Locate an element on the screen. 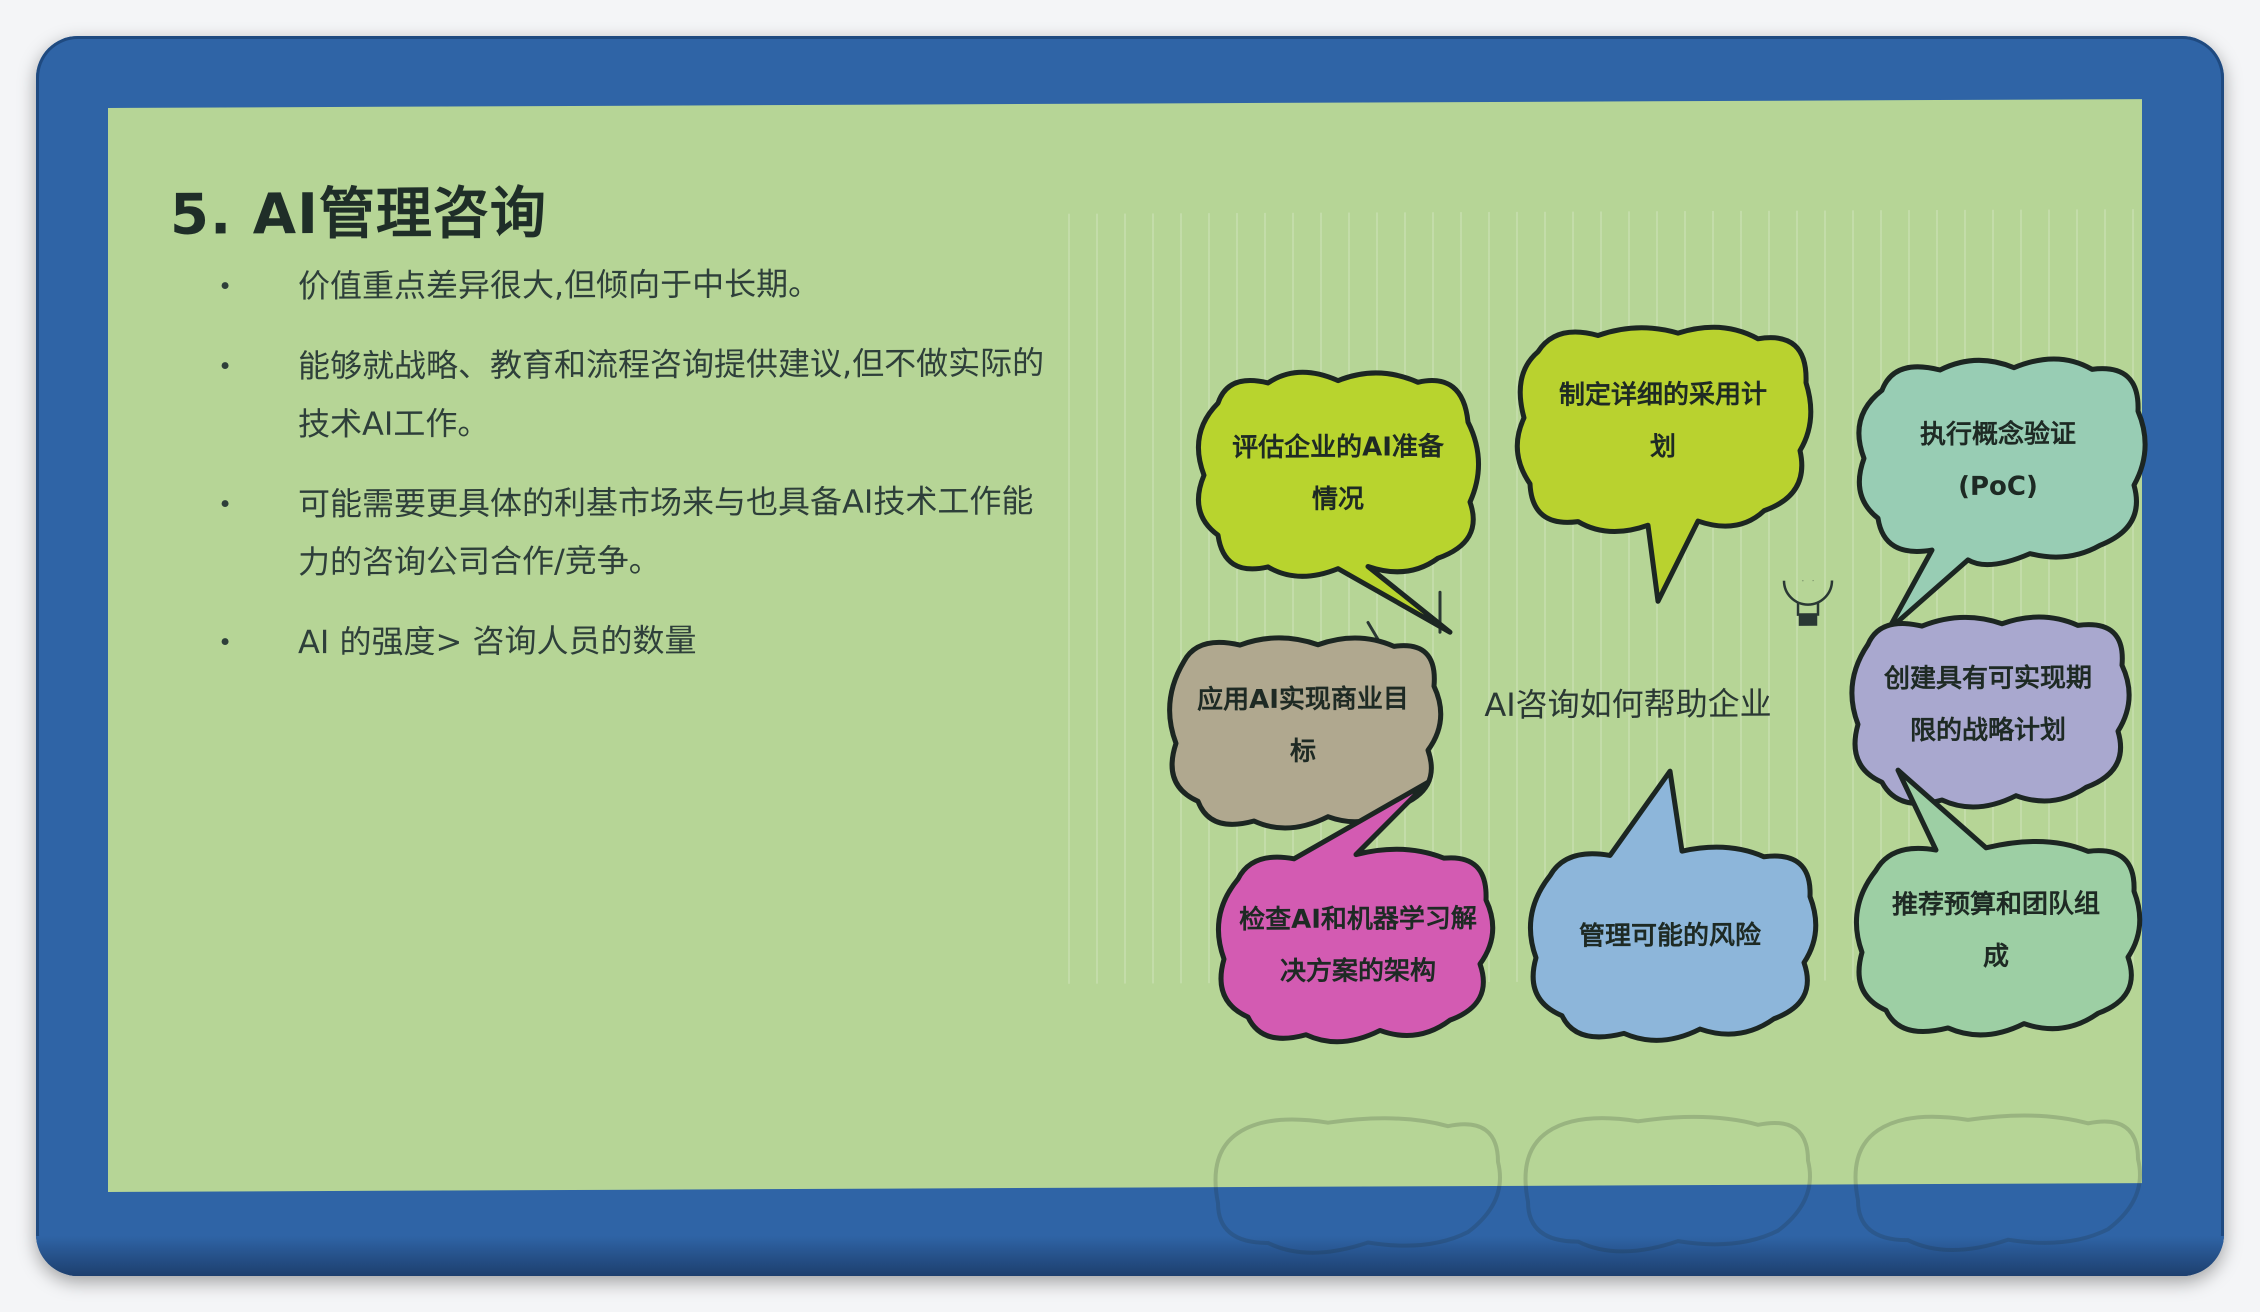  bullet-text: 能够就战略、教育和流程咨询提供建议,但不做实际的技术AI工作。 is located at coordinates (671, 393).